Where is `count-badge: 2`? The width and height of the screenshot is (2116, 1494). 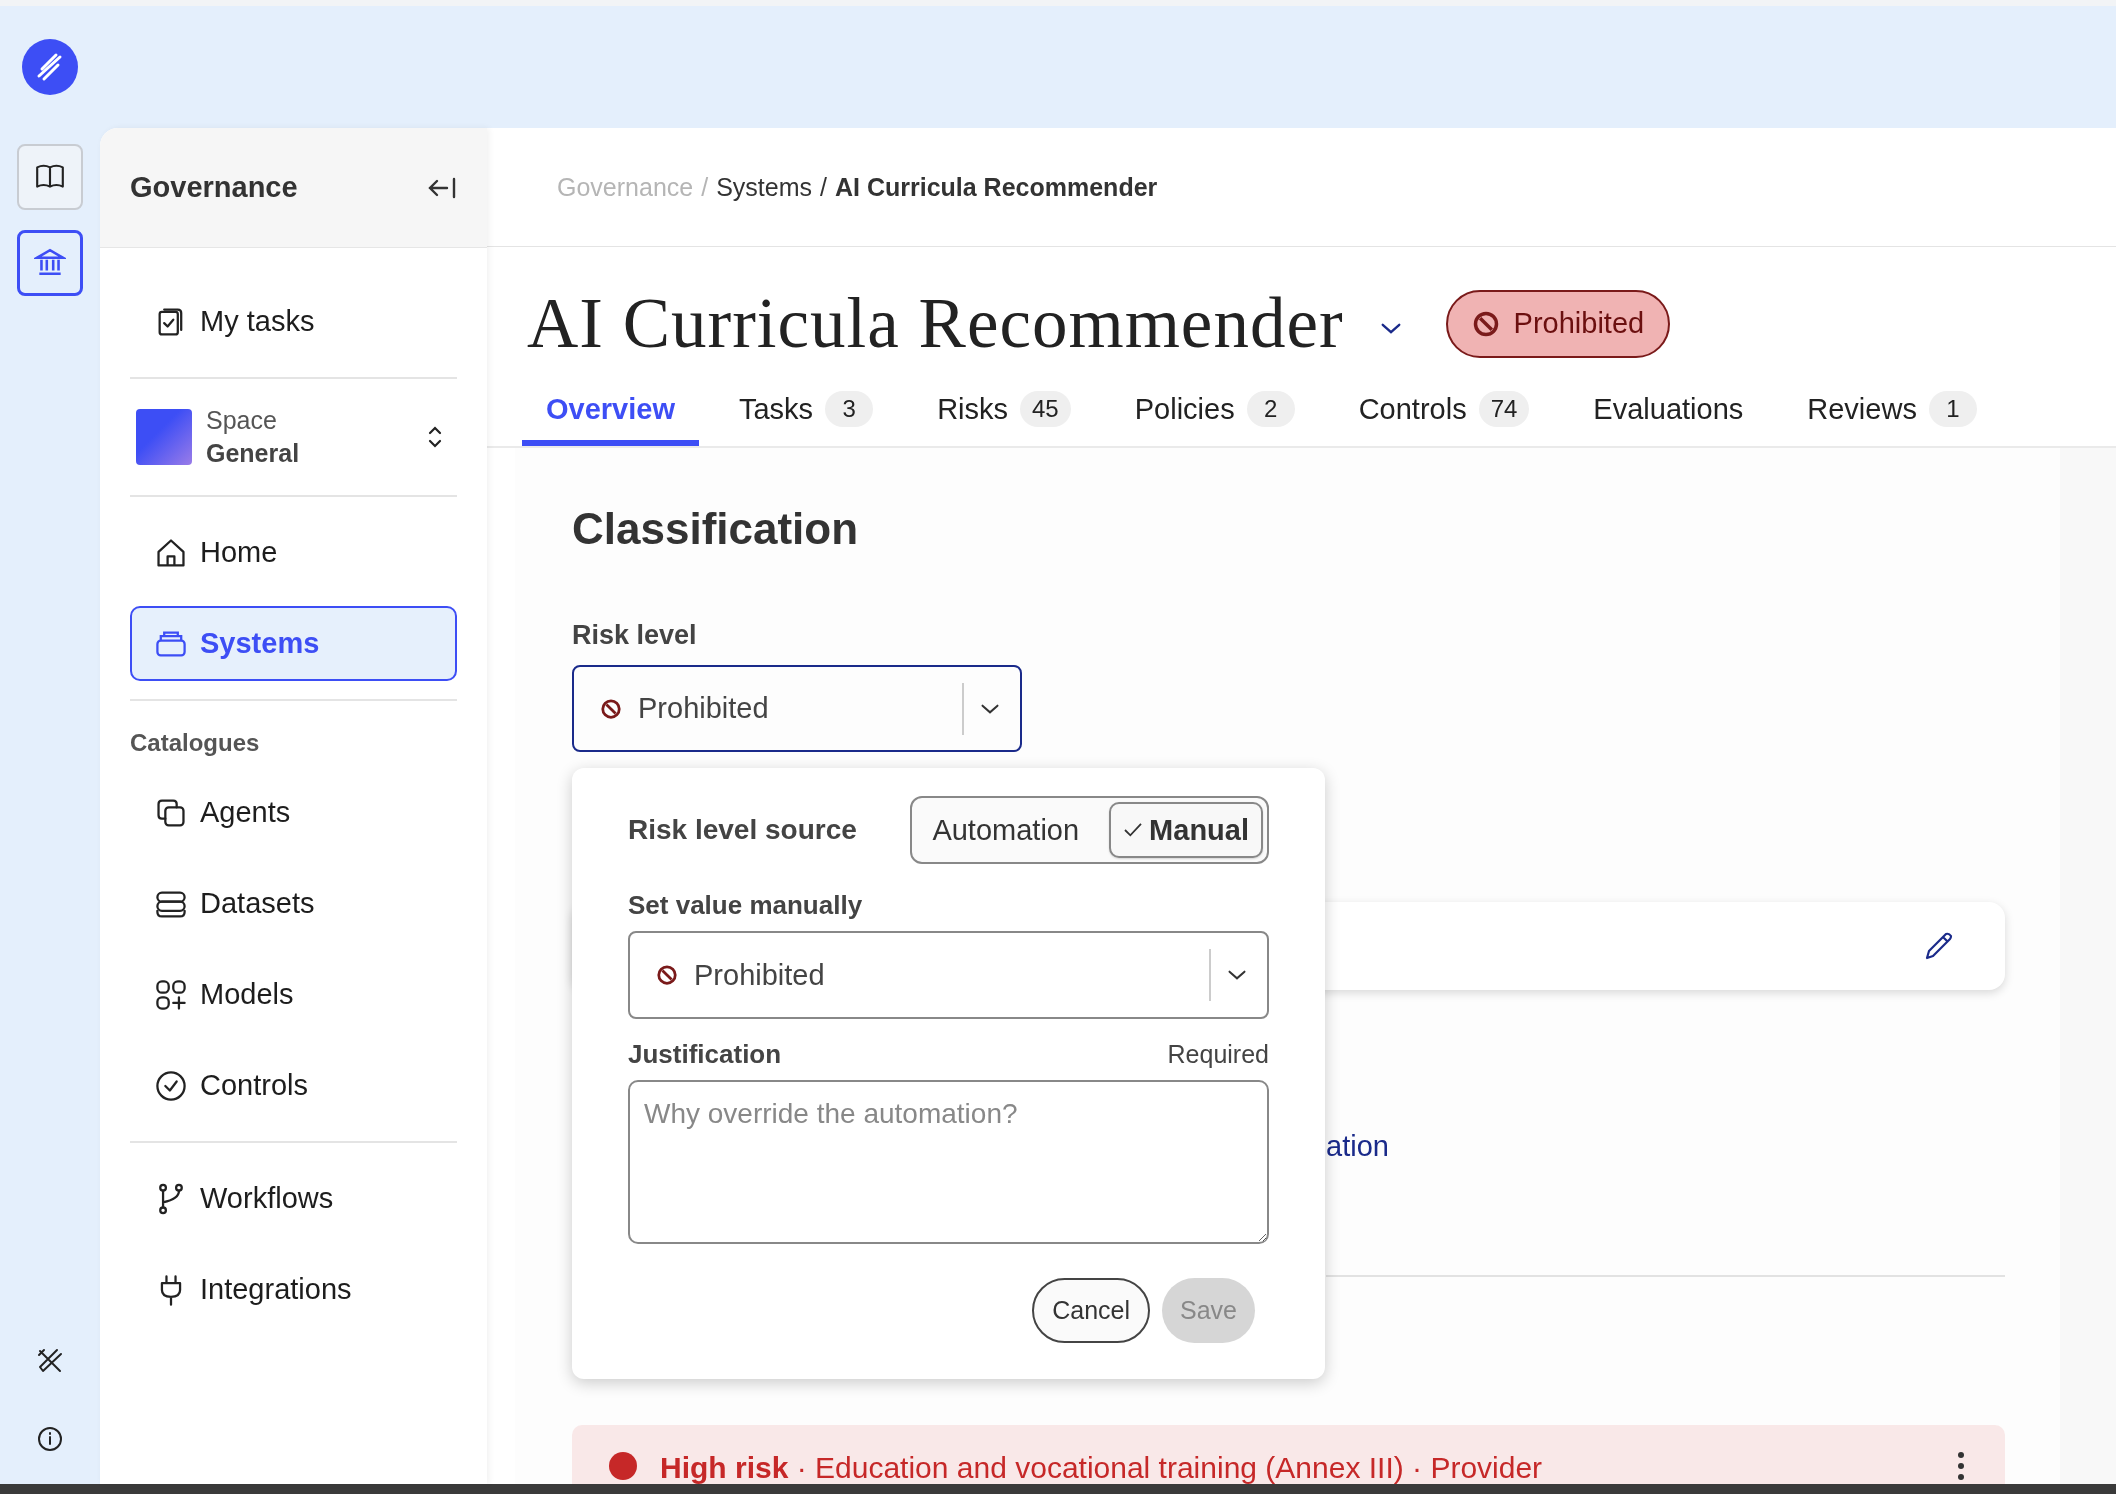
count-badge: 2 is located at coordinates (1270, 409).